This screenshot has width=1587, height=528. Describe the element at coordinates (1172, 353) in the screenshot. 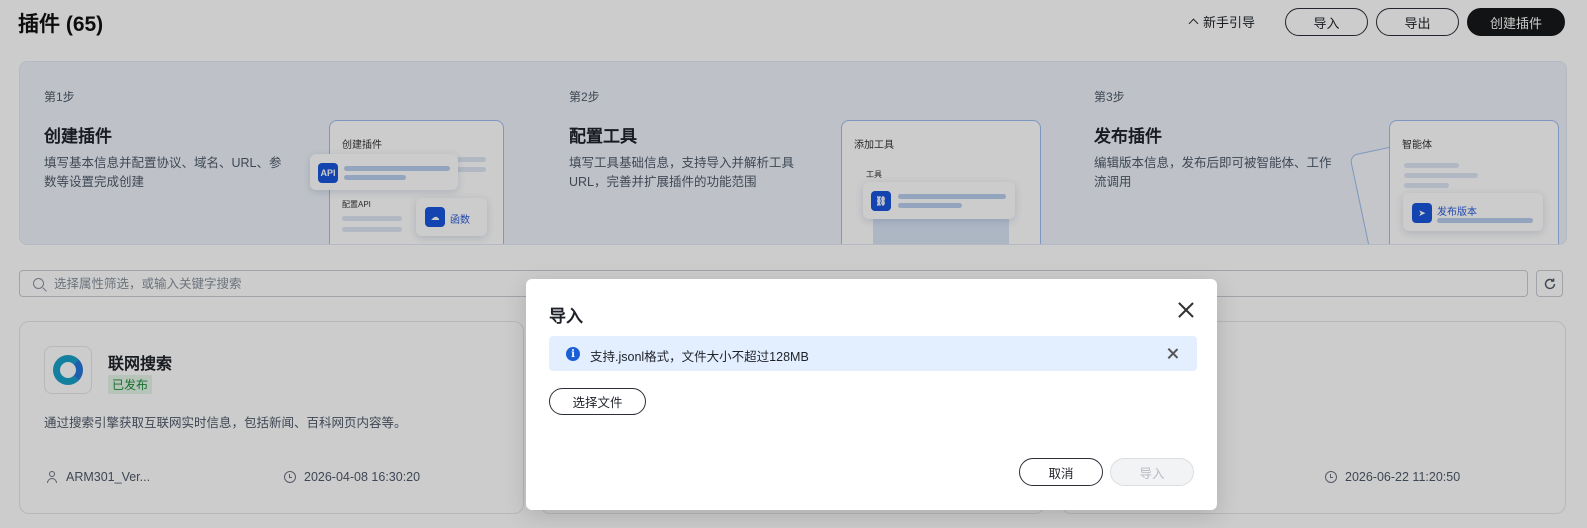

I see `alert-close-icon` at that location.